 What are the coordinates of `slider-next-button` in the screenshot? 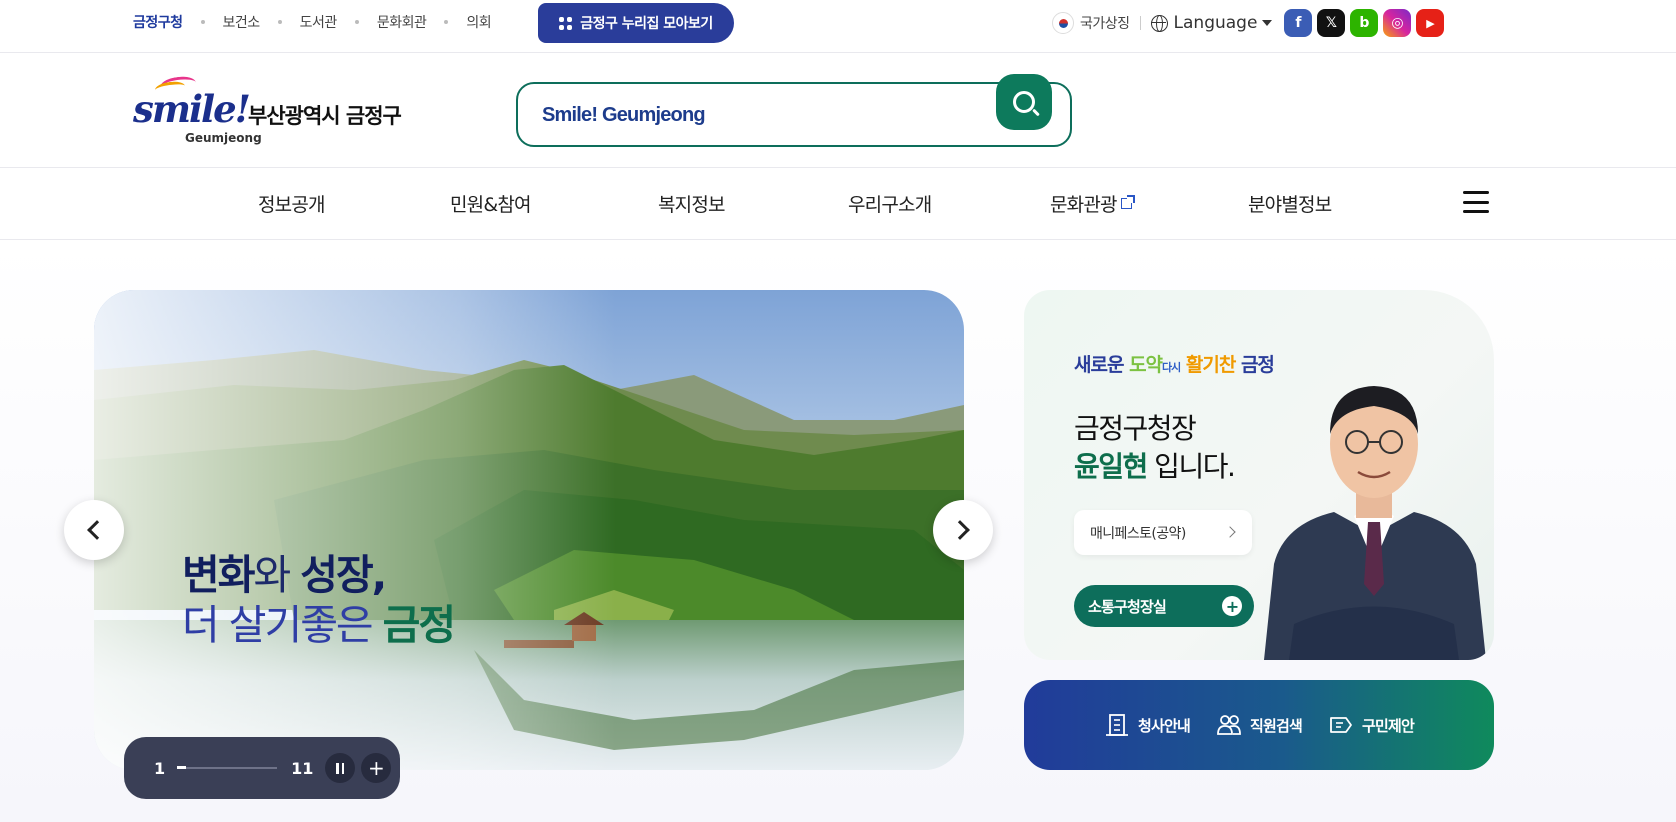 It's located at (963, 530).